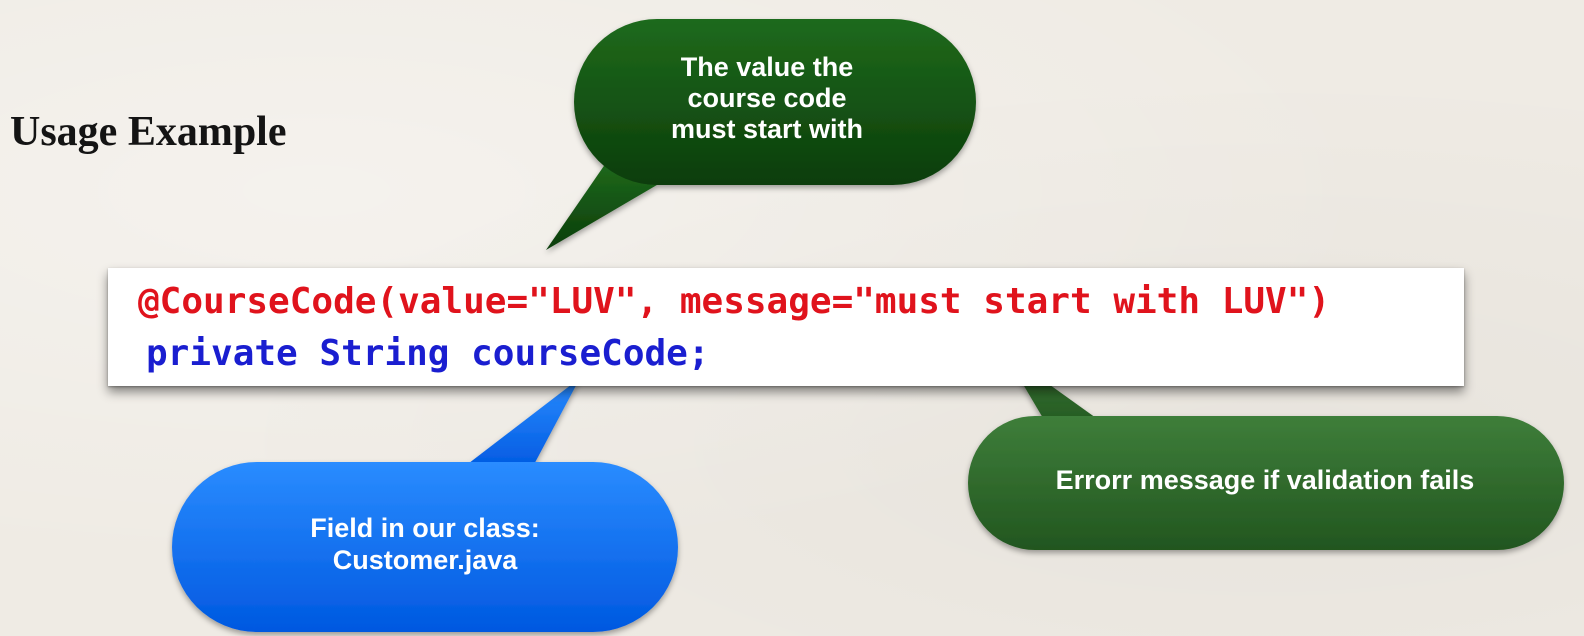 The image size is (1584, 636). Describe the element at coordinates (1265, 480) in the screenshot. I see `callout-error-message-text: Errorr message if validation fails` at that location.